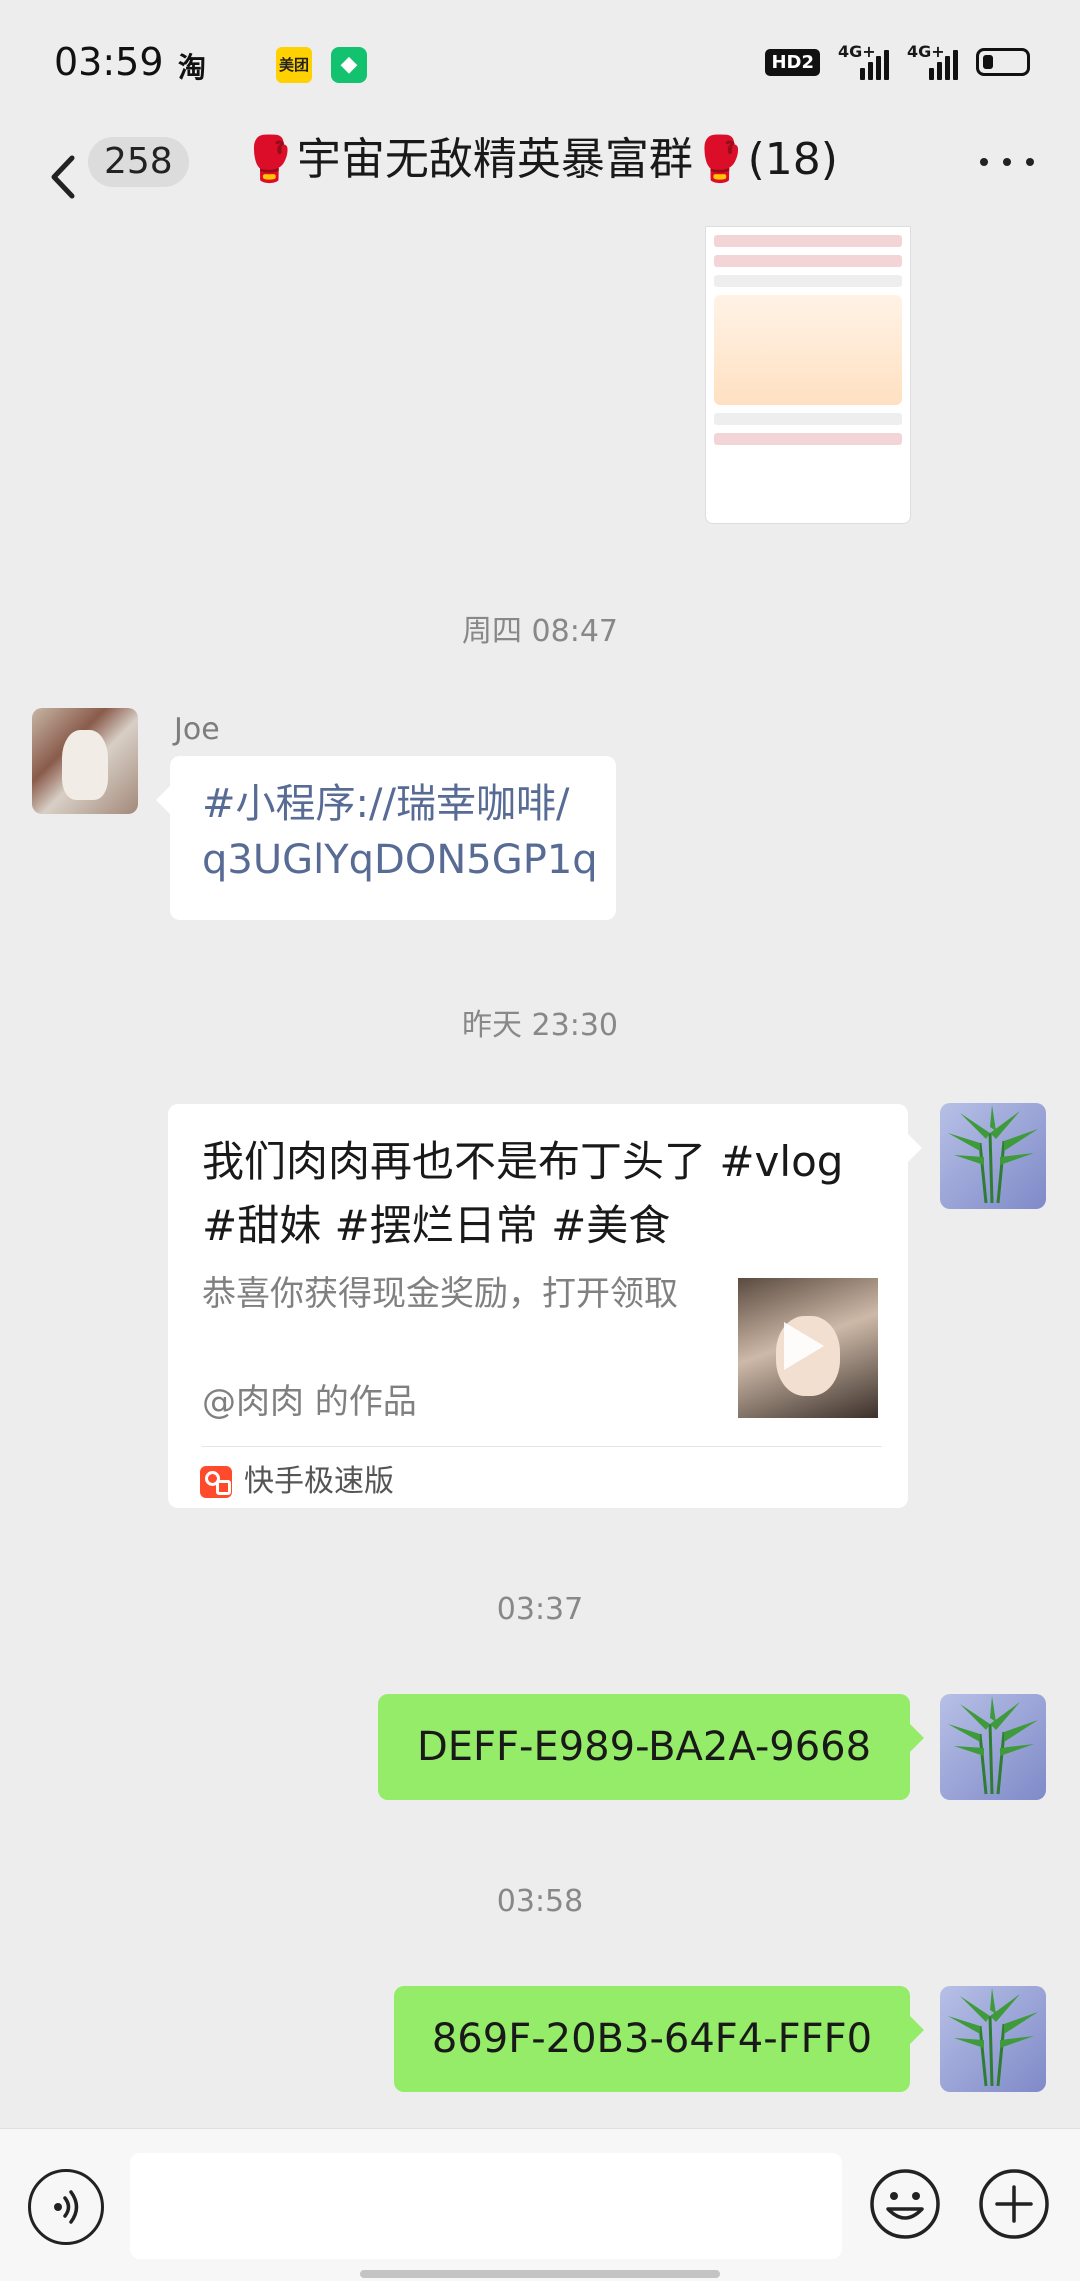 Image resolution: width=1080 pixels, height=2281 pixels. I want to click on voice-input-button, so click(66, 2207).